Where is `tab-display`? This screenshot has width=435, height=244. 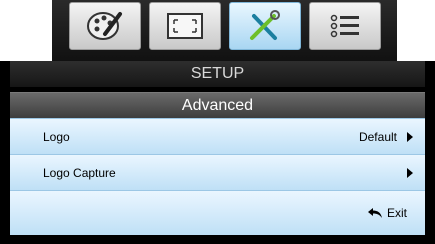 tab-display is located at coordinates (185, 26).